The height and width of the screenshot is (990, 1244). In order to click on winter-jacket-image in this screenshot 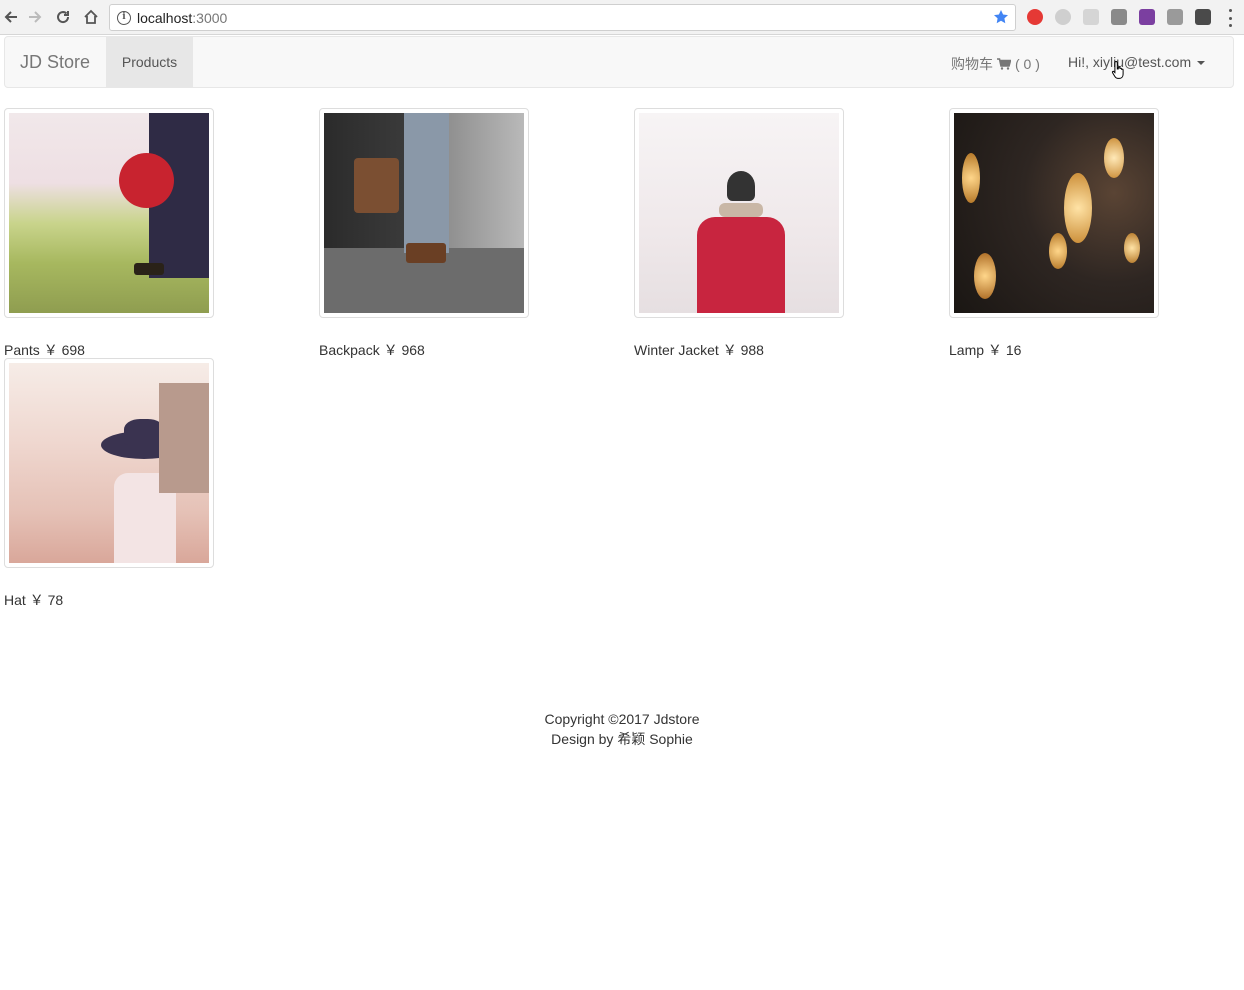, I will do `click(739, 213)`.